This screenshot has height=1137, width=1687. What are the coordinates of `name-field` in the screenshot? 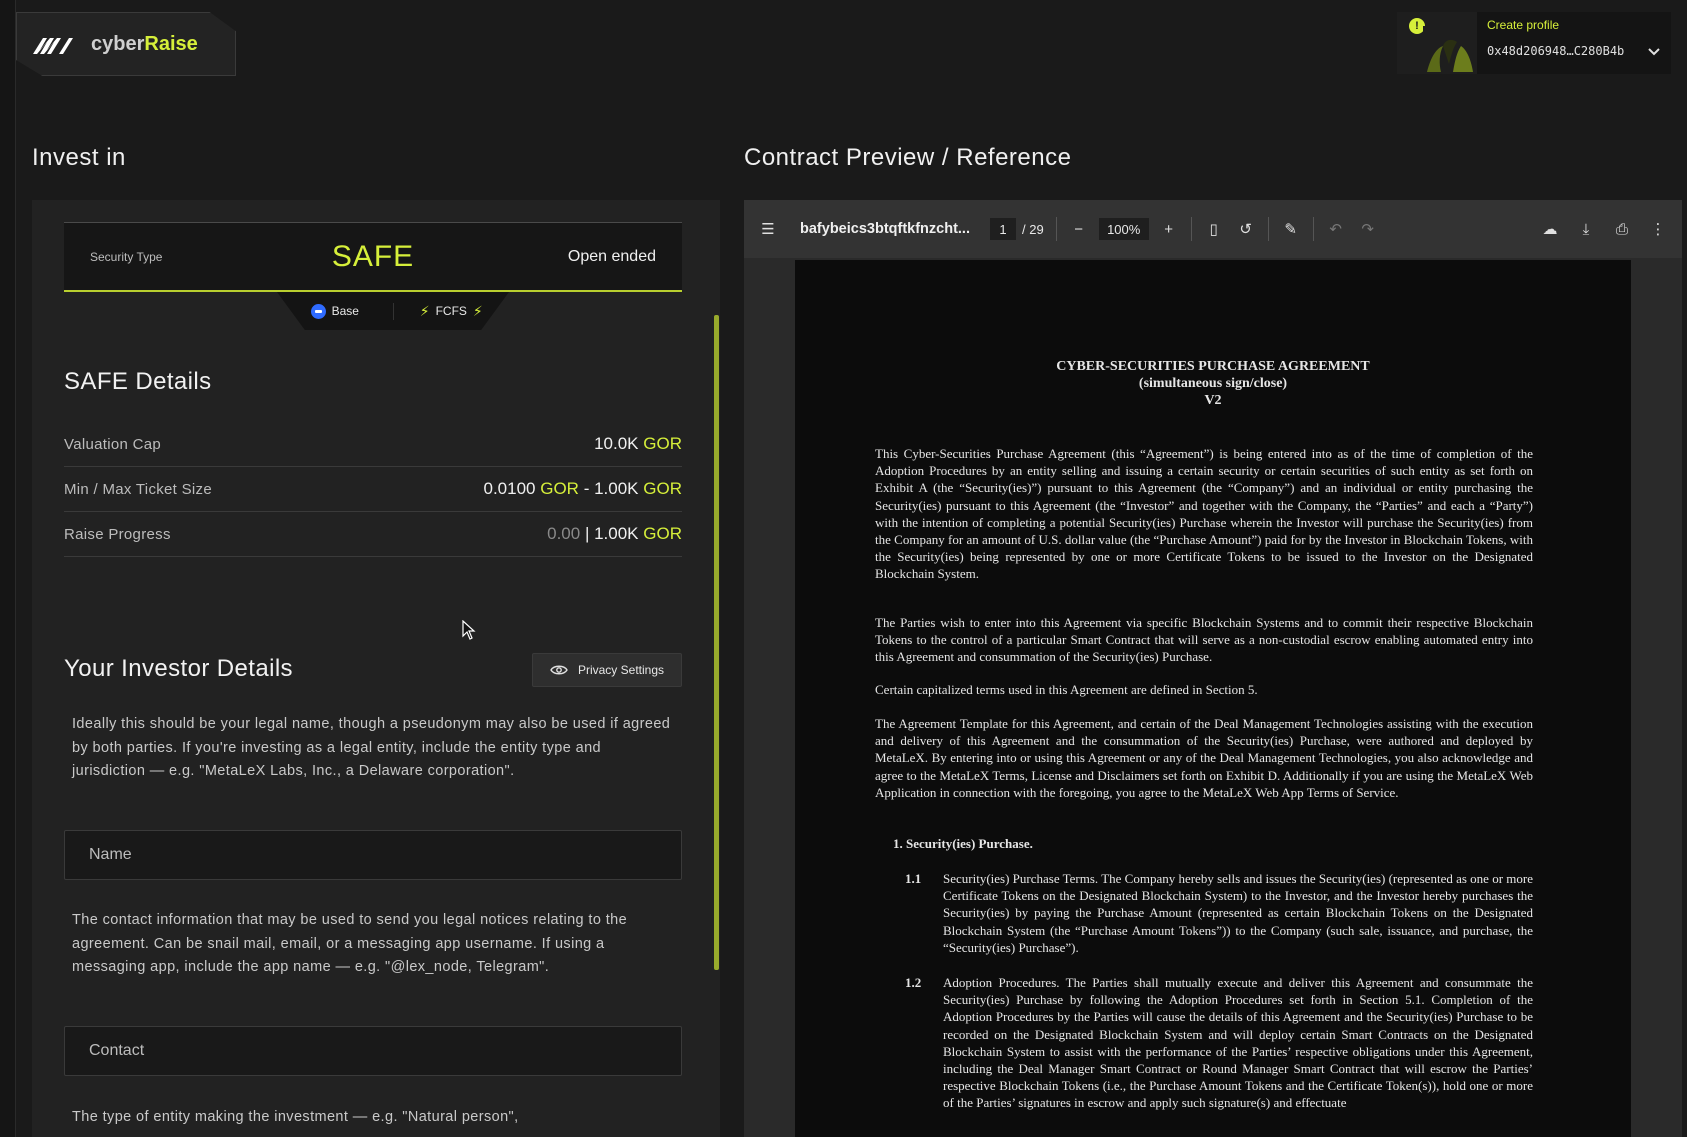 It's located at (373, 855).